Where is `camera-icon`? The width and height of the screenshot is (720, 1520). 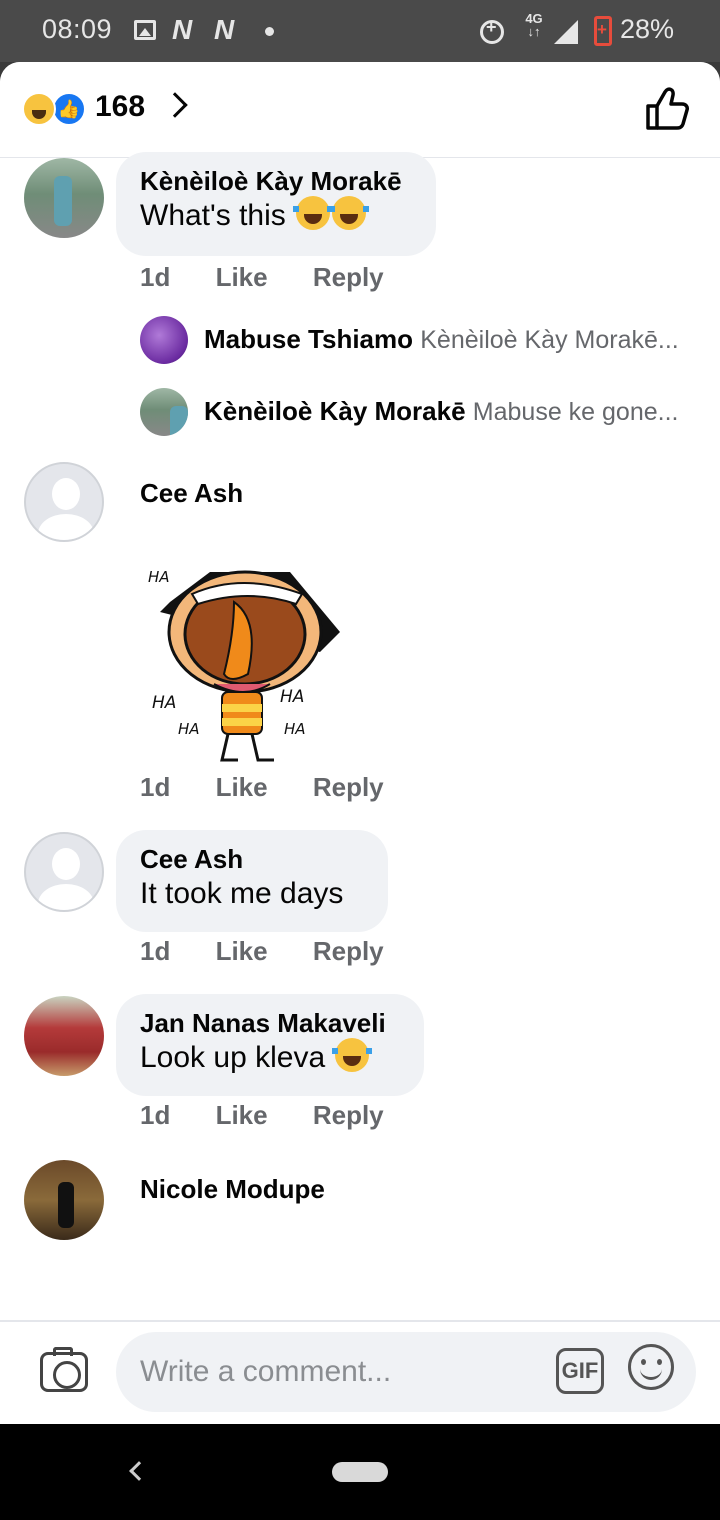
camera-icon is located at coordinates (64, 1369).